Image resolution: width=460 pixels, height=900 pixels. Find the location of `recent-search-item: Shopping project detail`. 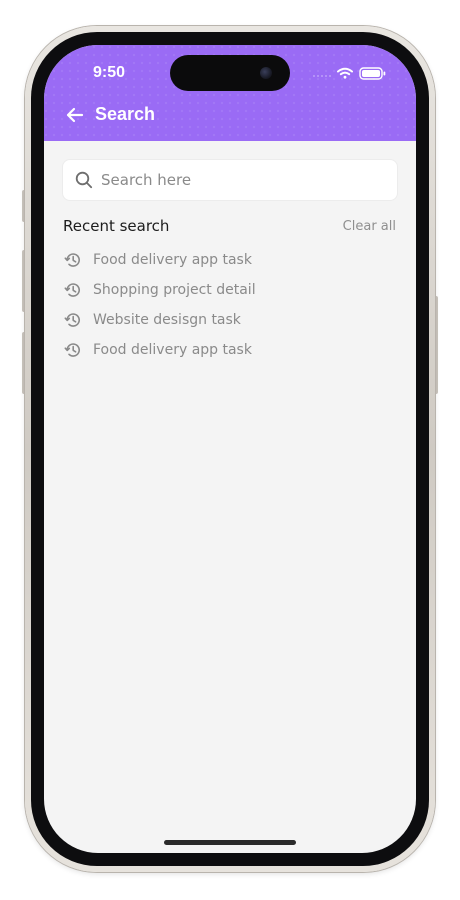

recent-search-item: Shopping project detail is located at coordinates (223, 290).